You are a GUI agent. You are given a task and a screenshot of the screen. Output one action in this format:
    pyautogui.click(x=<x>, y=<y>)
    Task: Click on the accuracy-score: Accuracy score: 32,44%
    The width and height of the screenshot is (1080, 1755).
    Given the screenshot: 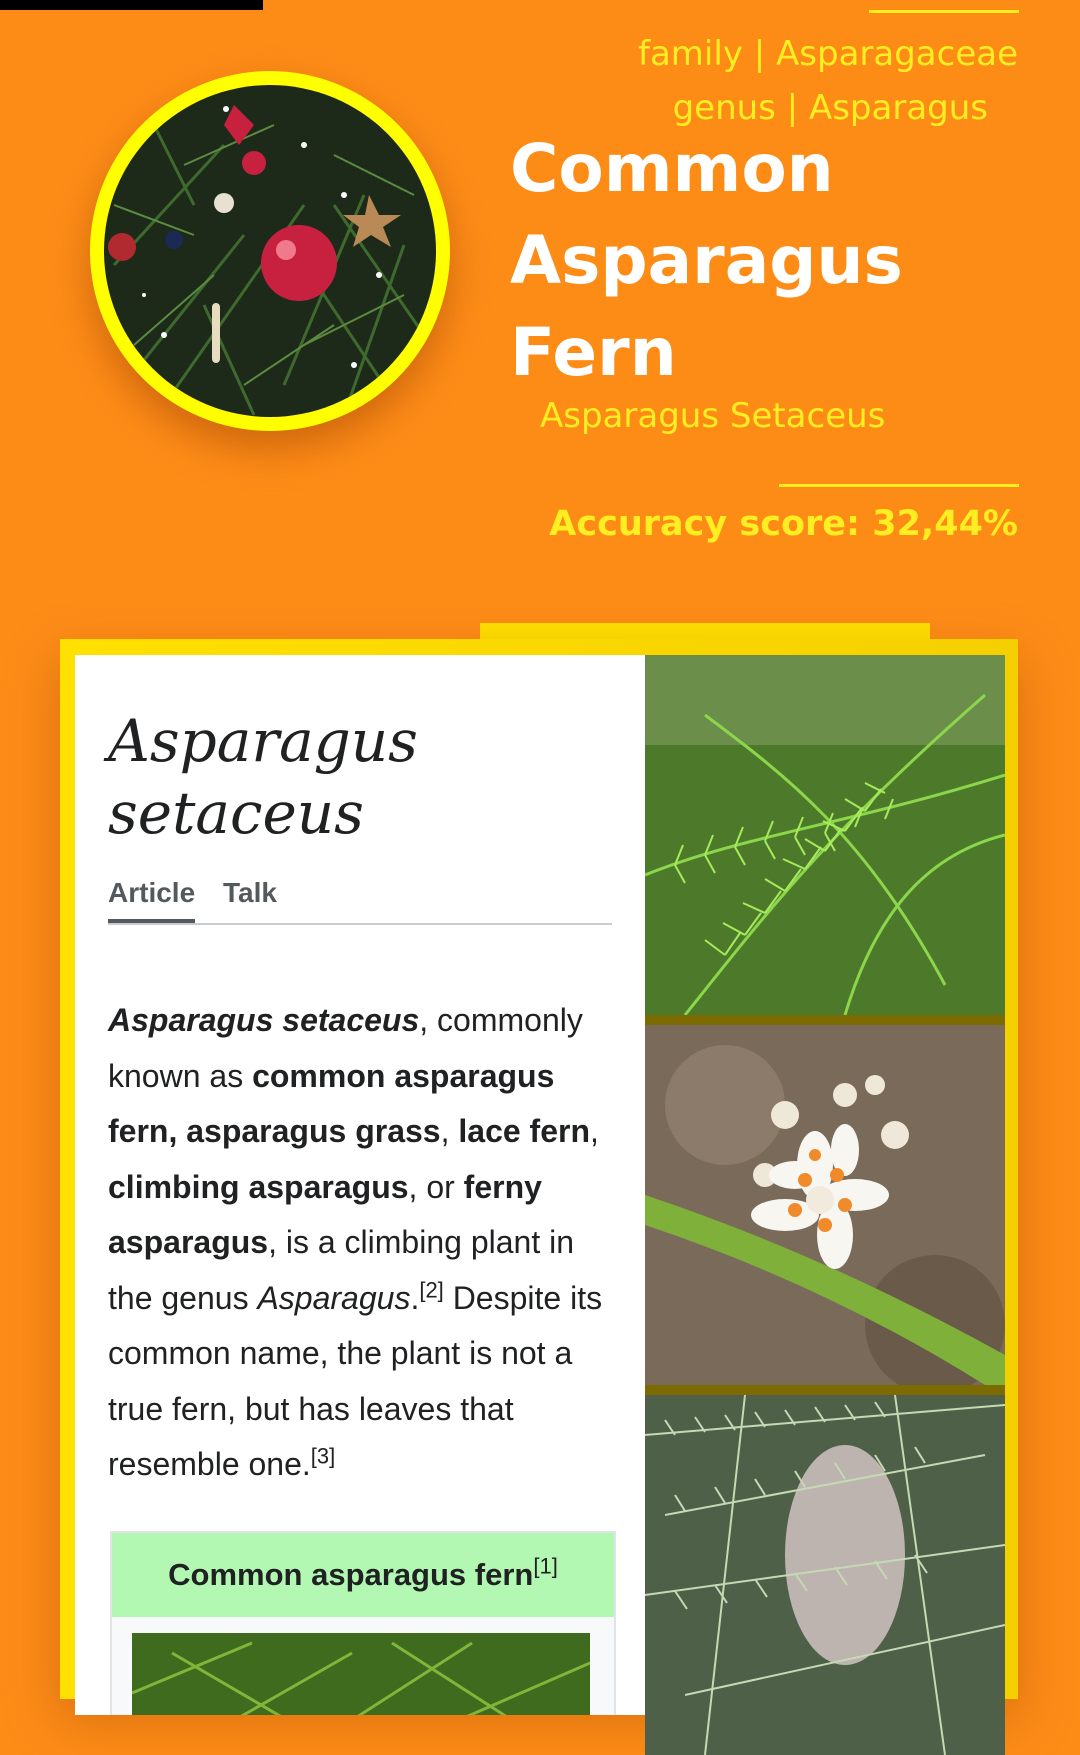 What is the action you would take?
    pyautogui.click(x=783, y=524)
    